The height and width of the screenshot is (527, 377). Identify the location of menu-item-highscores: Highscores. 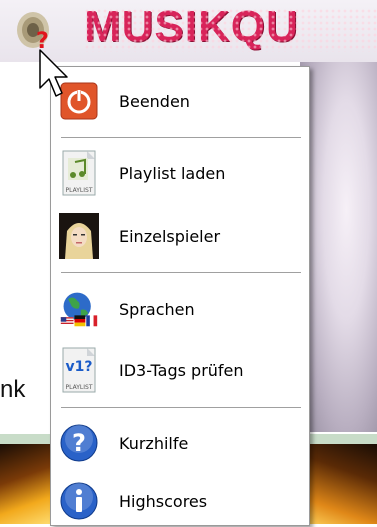
(180, 501).